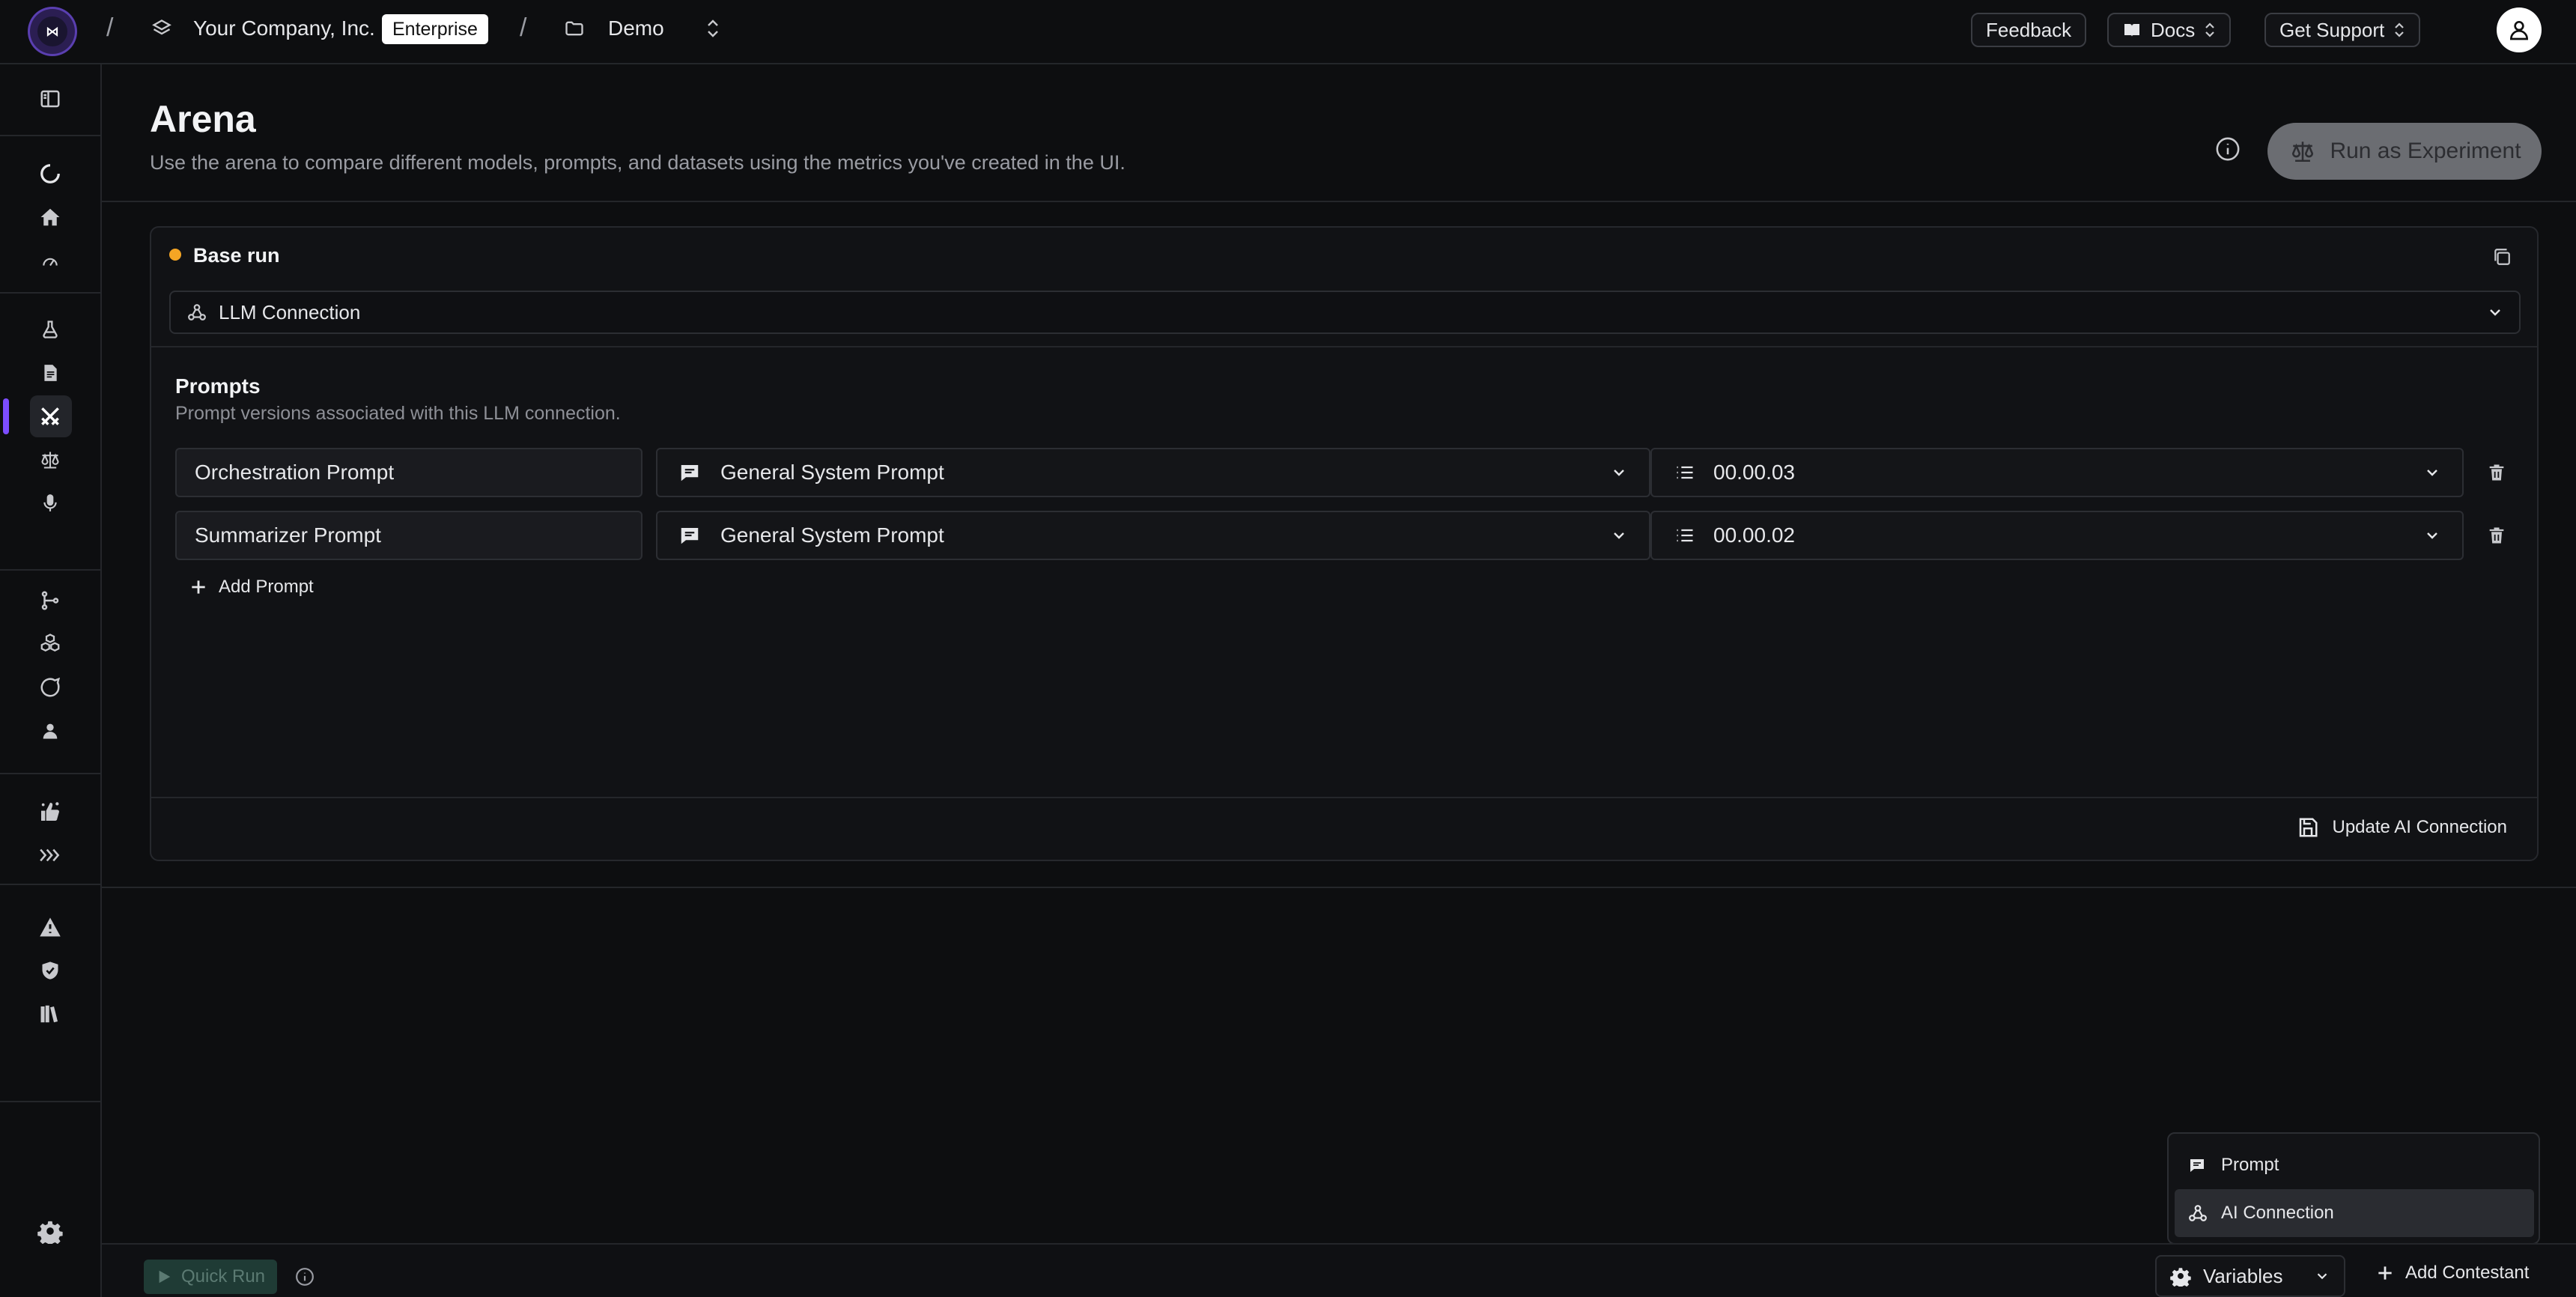 The height and width of the screenshot is (1297, 2576). What do you see at coordinates (2502, 257) in the screenshot?
I see `copy-icon` at bounding box center [2502, 257].